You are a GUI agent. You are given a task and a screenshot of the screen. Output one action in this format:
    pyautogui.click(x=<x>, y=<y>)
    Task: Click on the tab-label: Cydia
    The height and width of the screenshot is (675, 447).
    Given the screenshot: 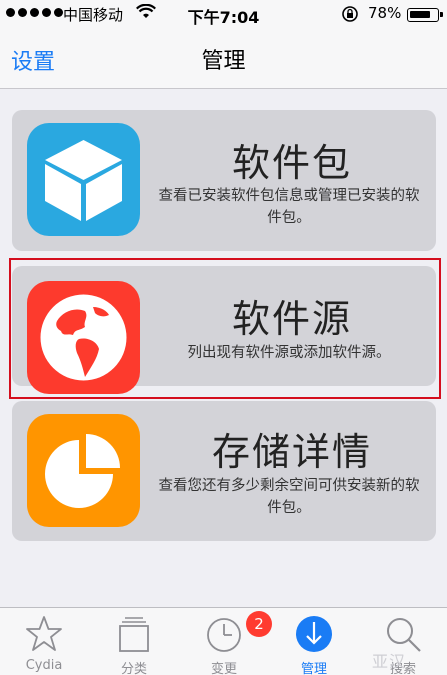 What is the action you would take?
    pyautogui.click(x=44, y=665)
    